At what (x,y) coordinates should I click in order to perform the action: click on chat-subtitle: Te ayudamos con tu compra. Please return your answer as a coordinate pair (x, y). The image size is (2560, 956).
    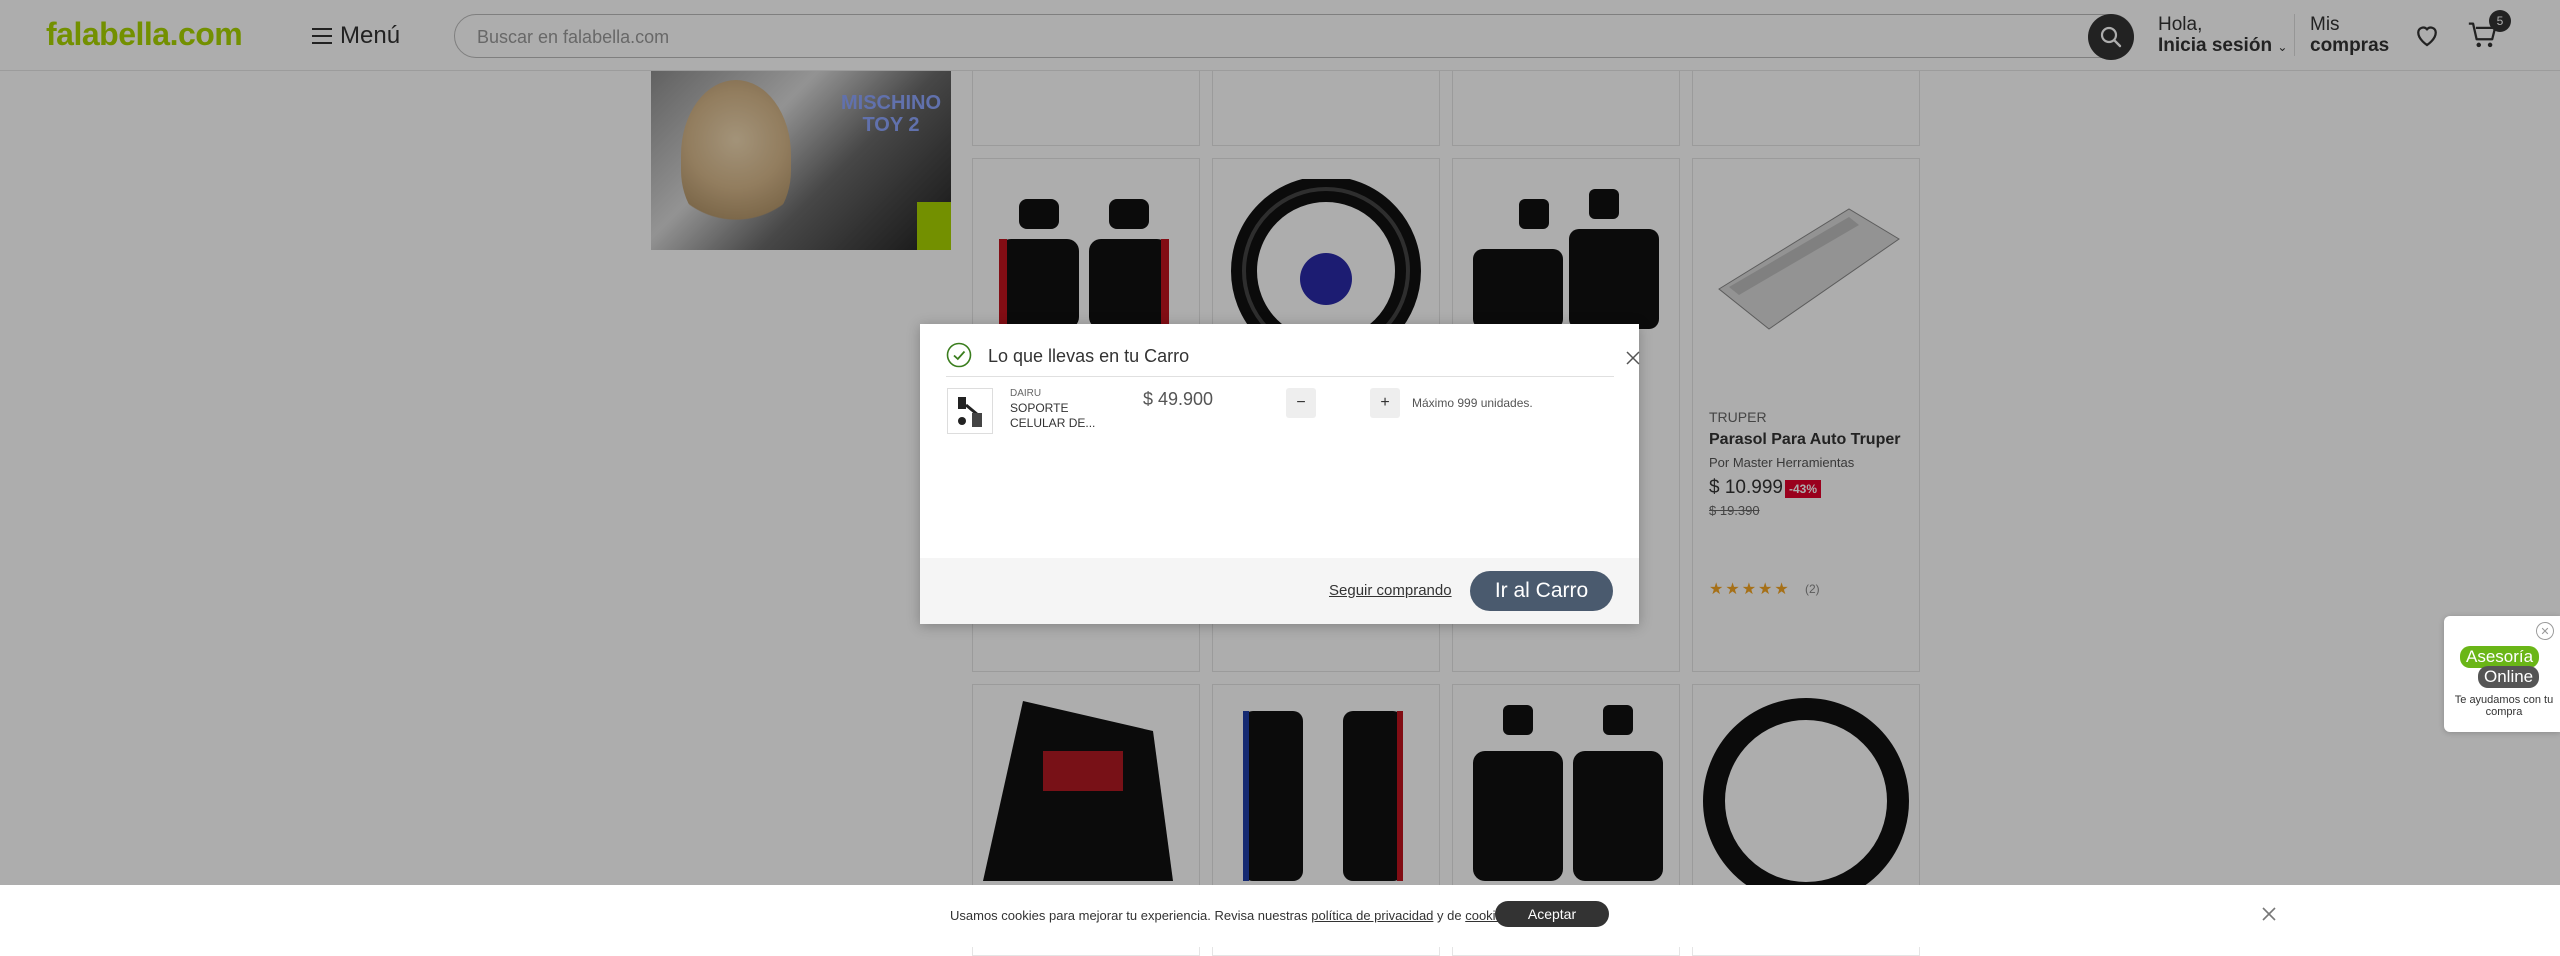
    Looking at the image, I should click on (2504, 706).